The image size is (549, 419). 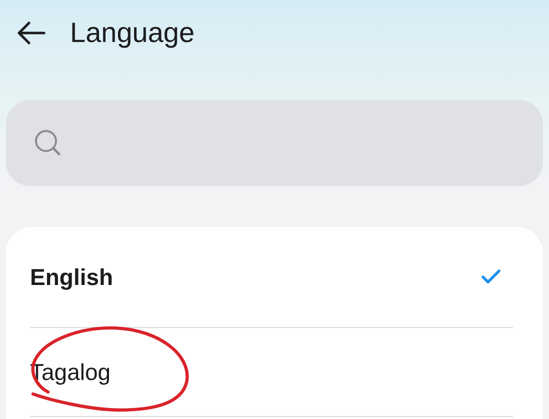 What do you see at coordinates (132, 33) in the screenshot?
I see `page-title: Language` at bounding box center [132, 33].